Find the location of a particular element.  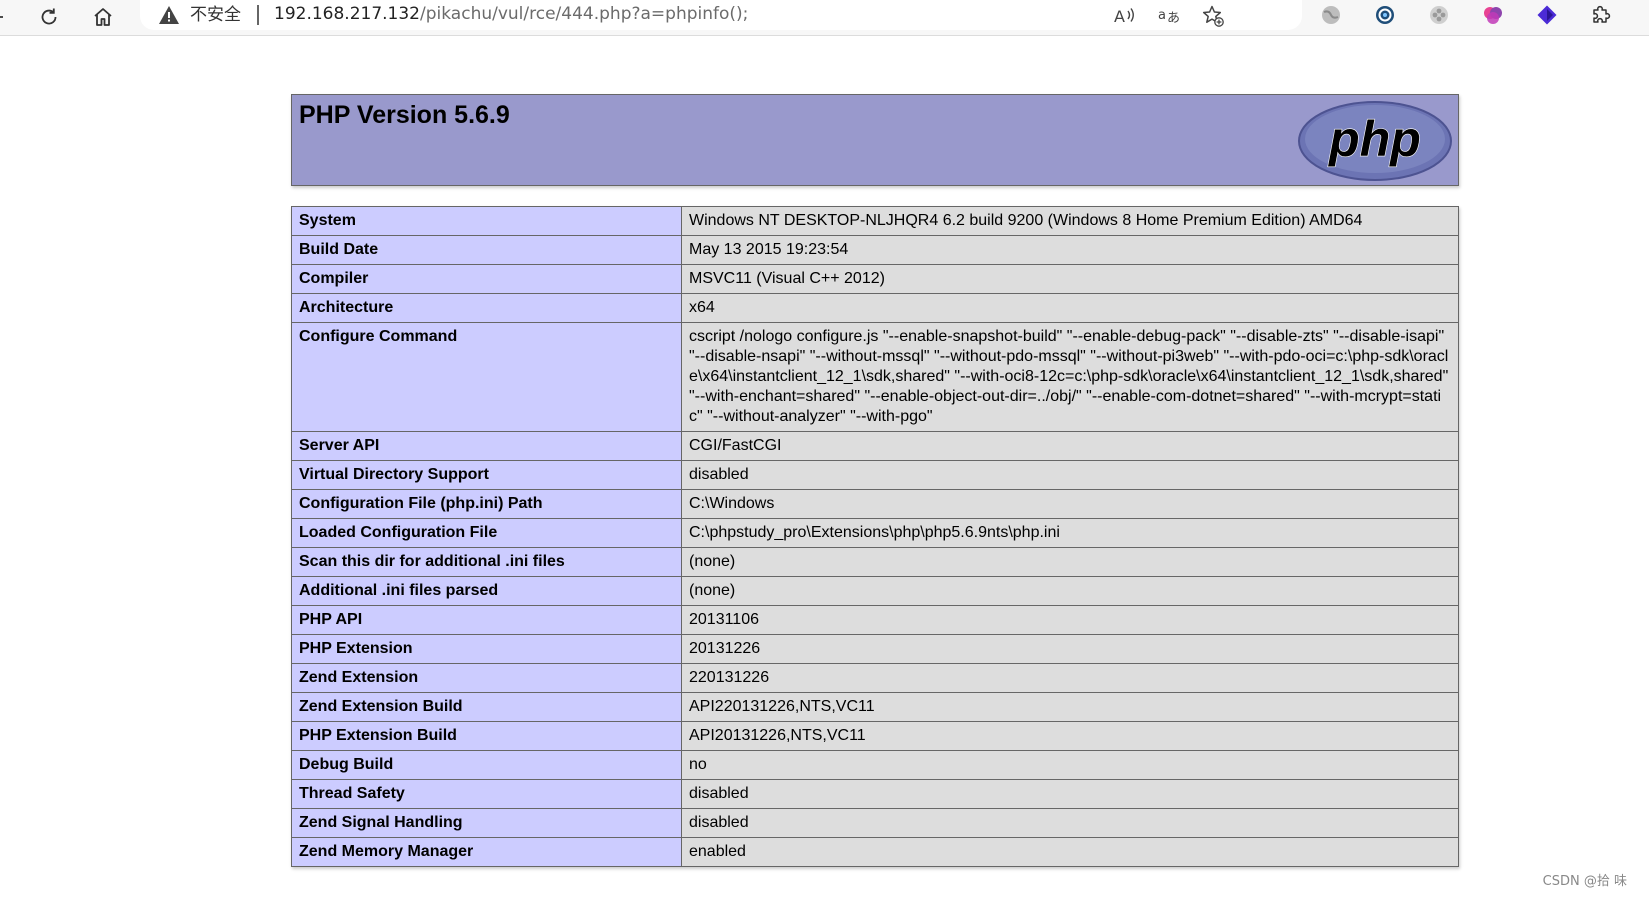

table-row: Debug Build no is located at coordinates (875, 765).